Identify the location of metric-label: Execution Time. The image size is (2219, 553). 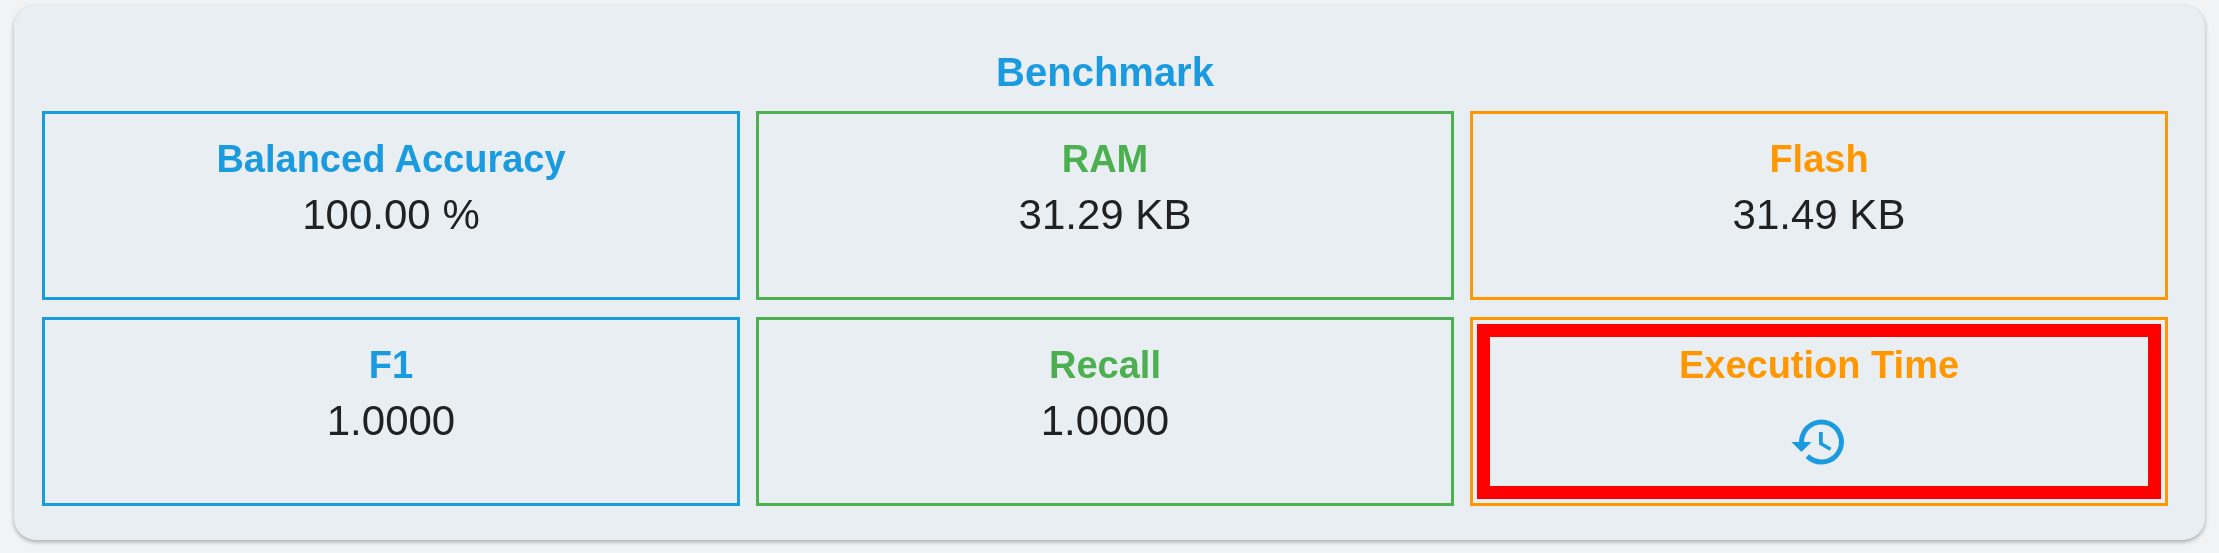
(1819, 365).